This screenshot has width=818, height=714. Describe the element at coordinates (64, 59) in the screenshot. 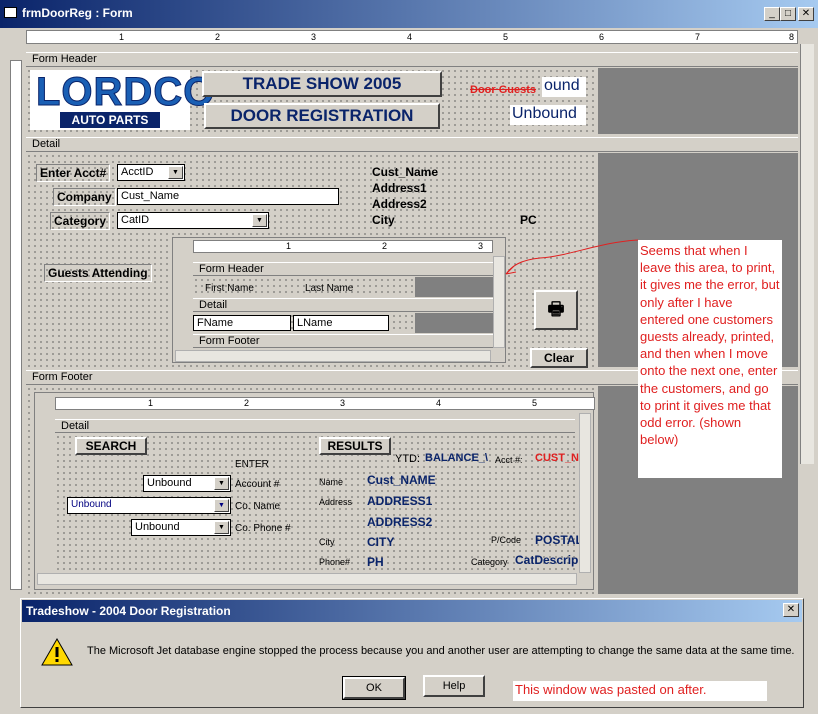

I see `section-label: Form Header` at that location.